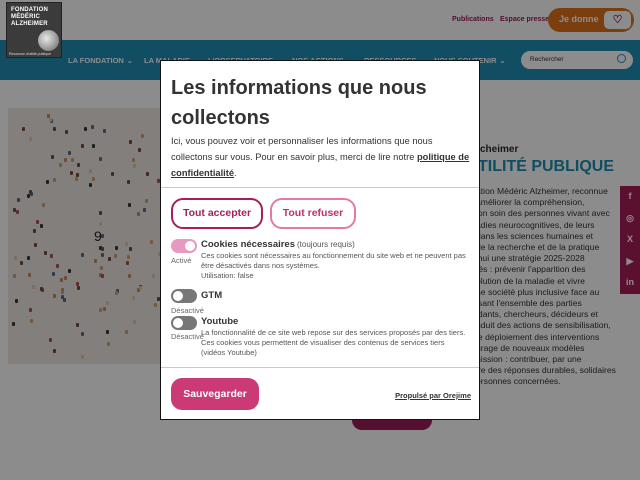 The width and height of the screenshot is (640, 480). What do you see at coordinates (326, 244) in the screenshot?
I see `required-note: (toujours requis)` at bounding box center [326, 244].